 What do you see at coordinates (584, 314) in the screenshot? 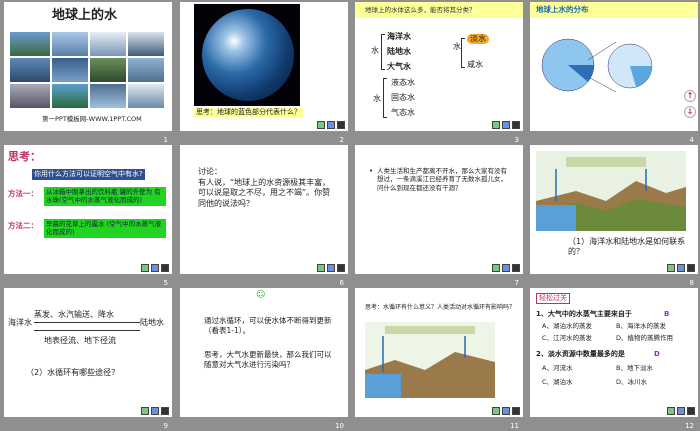
I see `quiz-question: 1、大气中的水蒸气主要来自于` at bounding box center [584, 314].